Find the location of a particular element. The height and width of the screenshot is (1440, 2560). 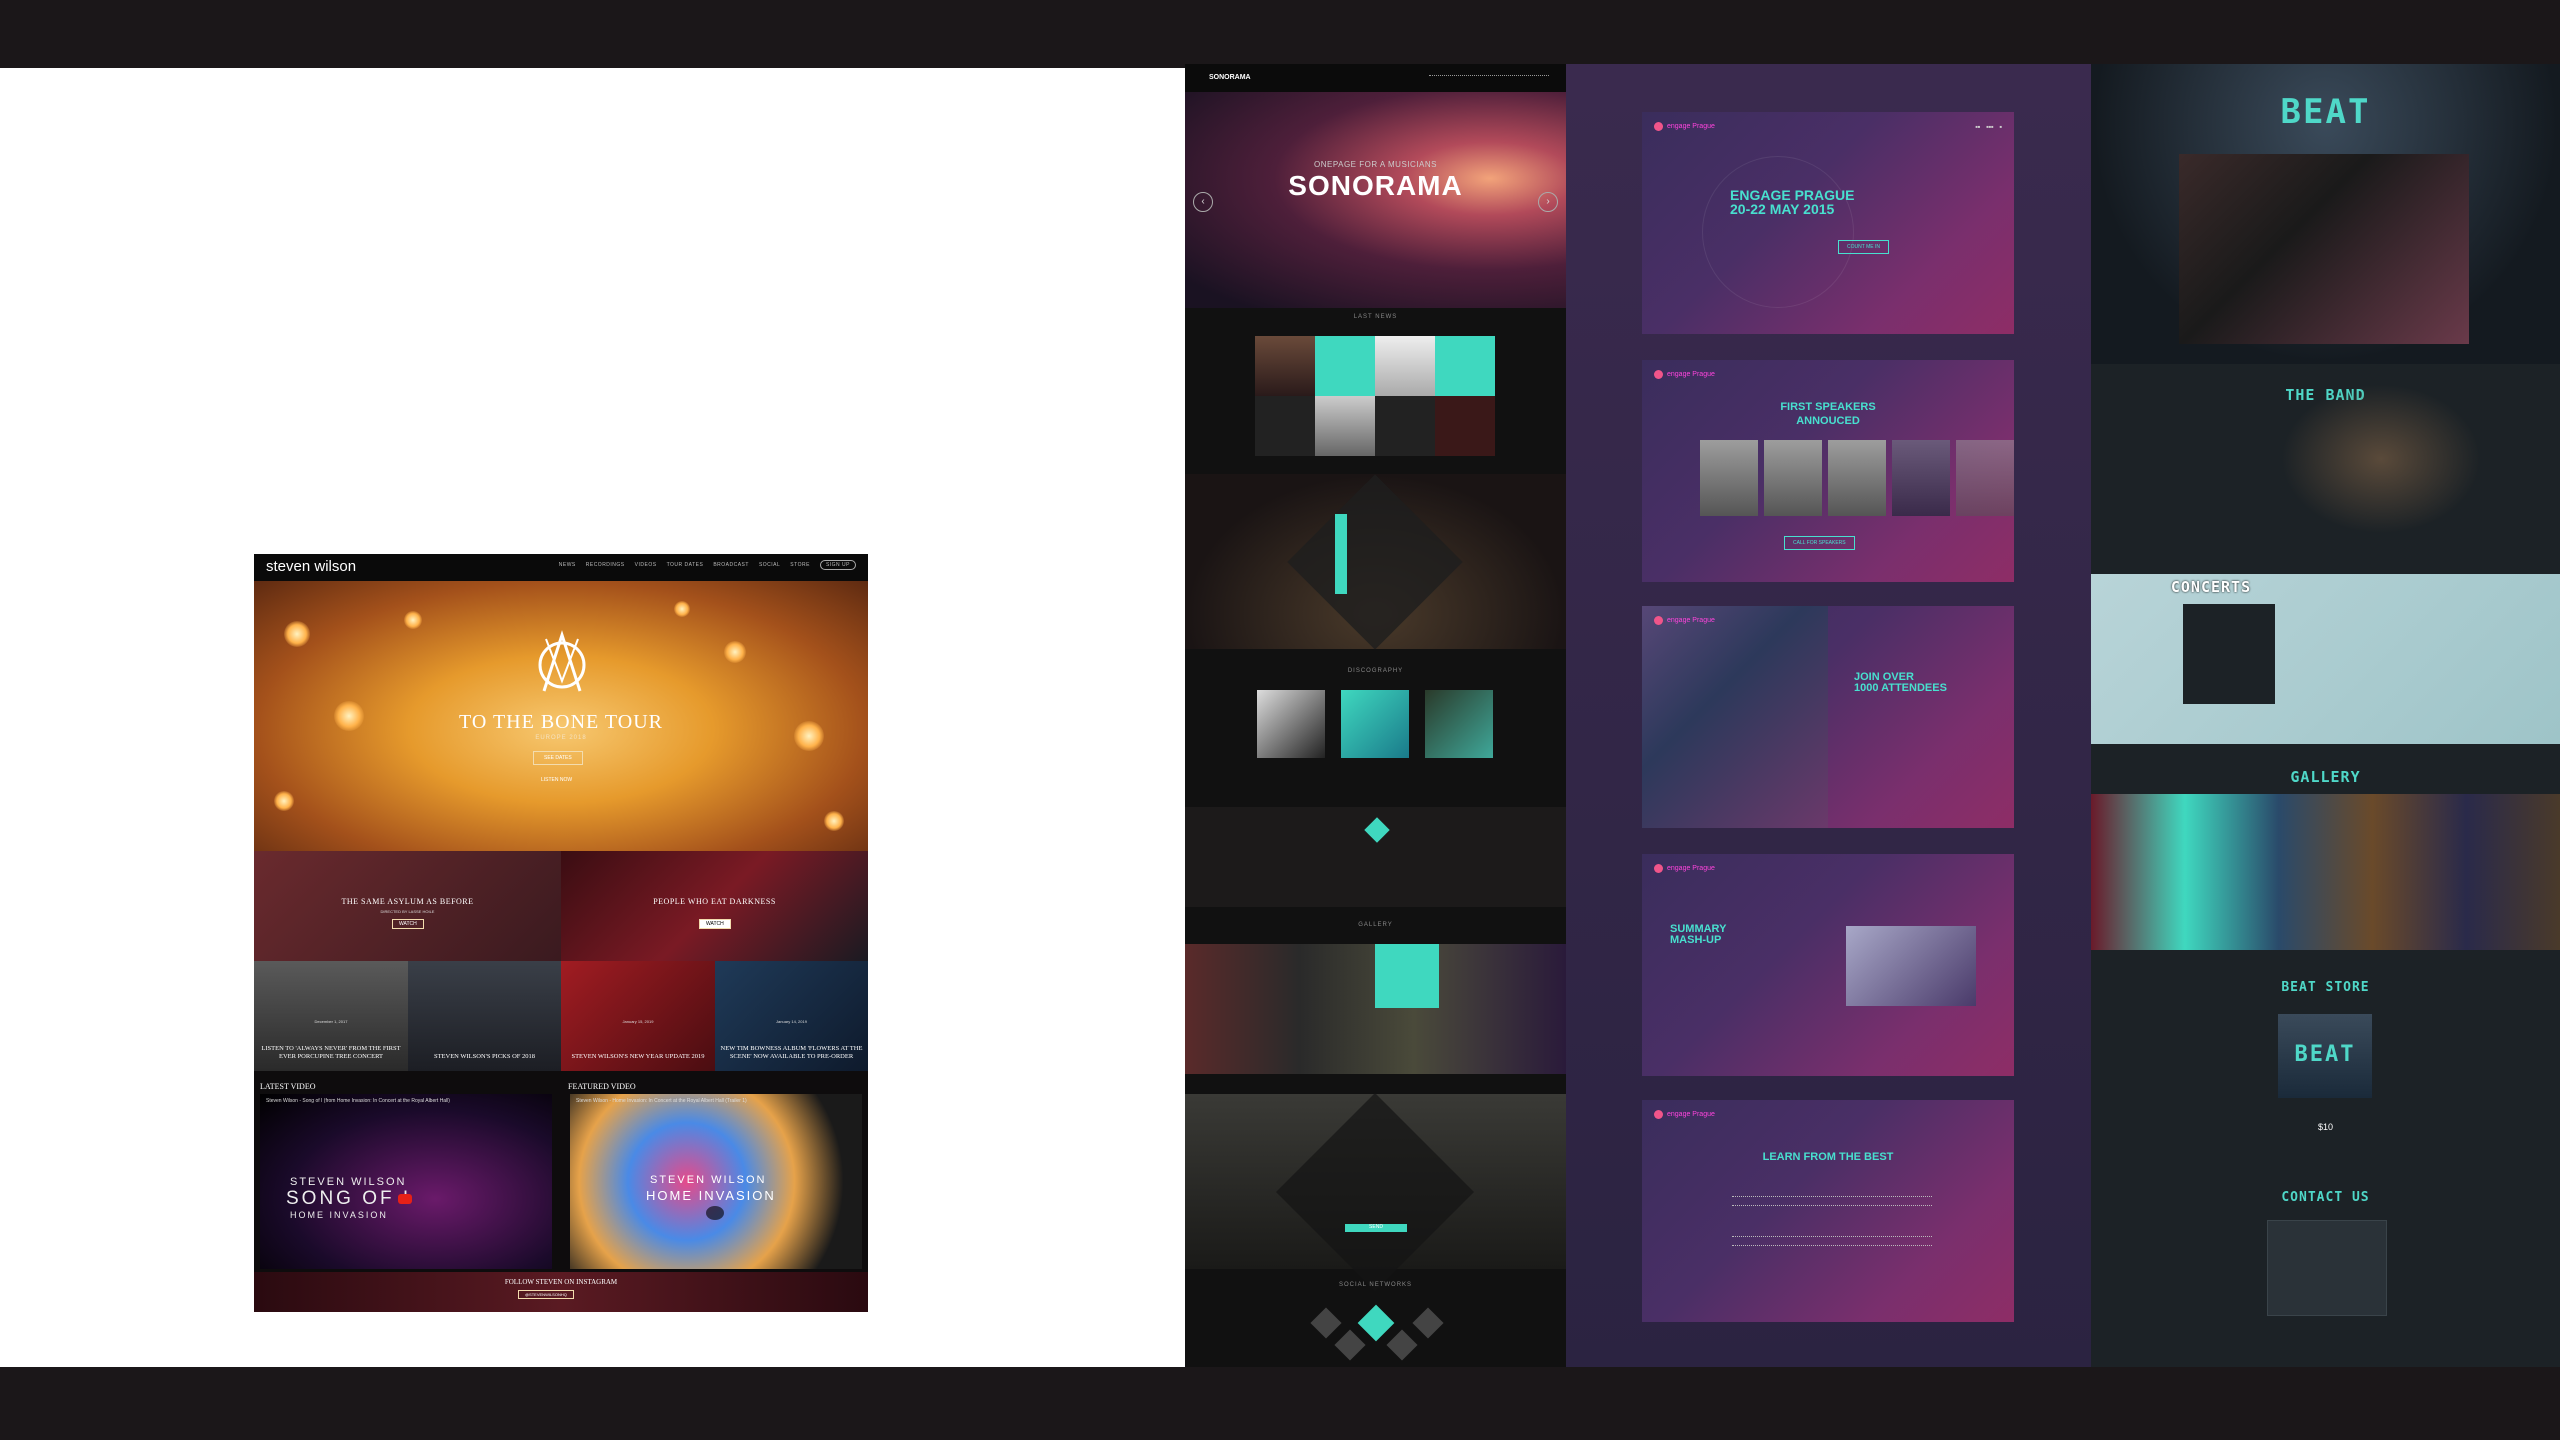

sw-nav-videos: VIDEOS is located at coordinates (646, 566).